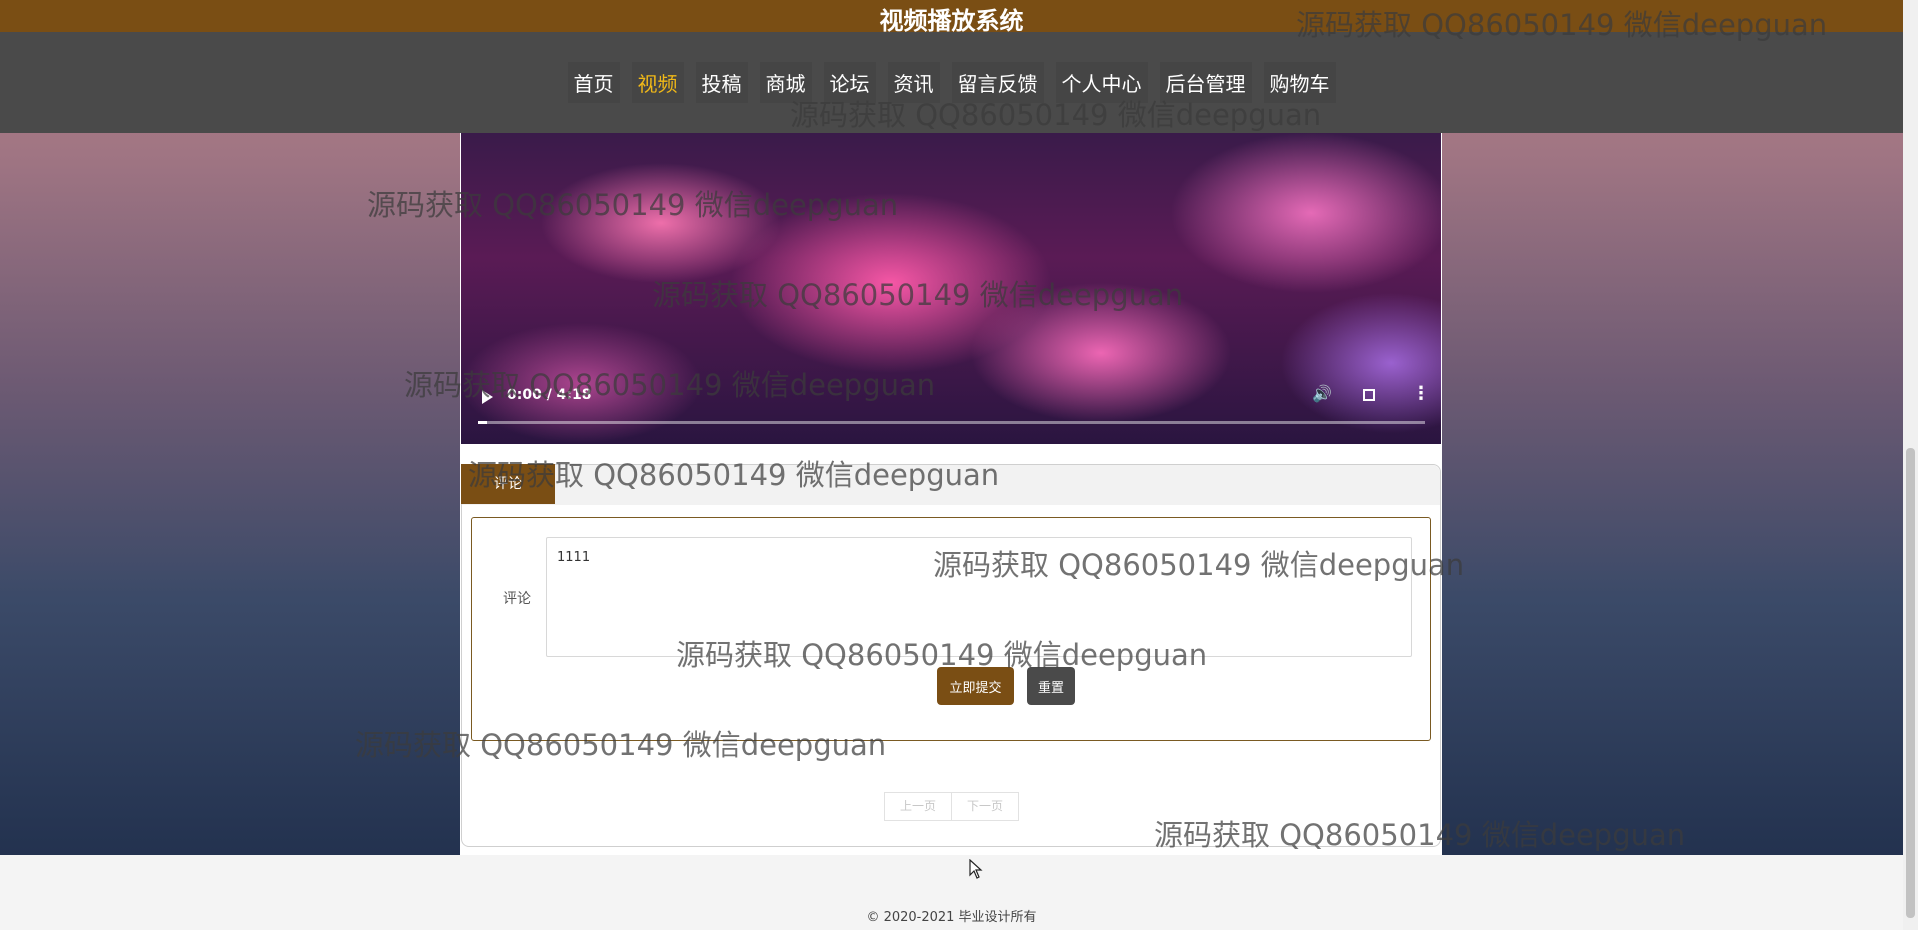 The image size is (1918, 930). I want to click on nav-item-home: 首页, so click(593, 82).